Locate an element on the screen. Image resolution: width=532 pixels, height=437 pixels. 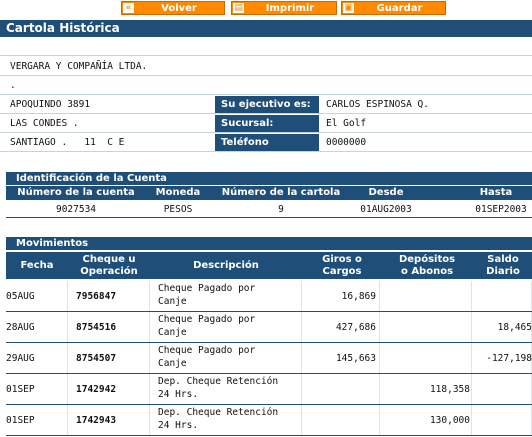
toolbar: « Volver ▤ Imprimir ▣ Guardar Archivo is located at coordinates (266, 14).